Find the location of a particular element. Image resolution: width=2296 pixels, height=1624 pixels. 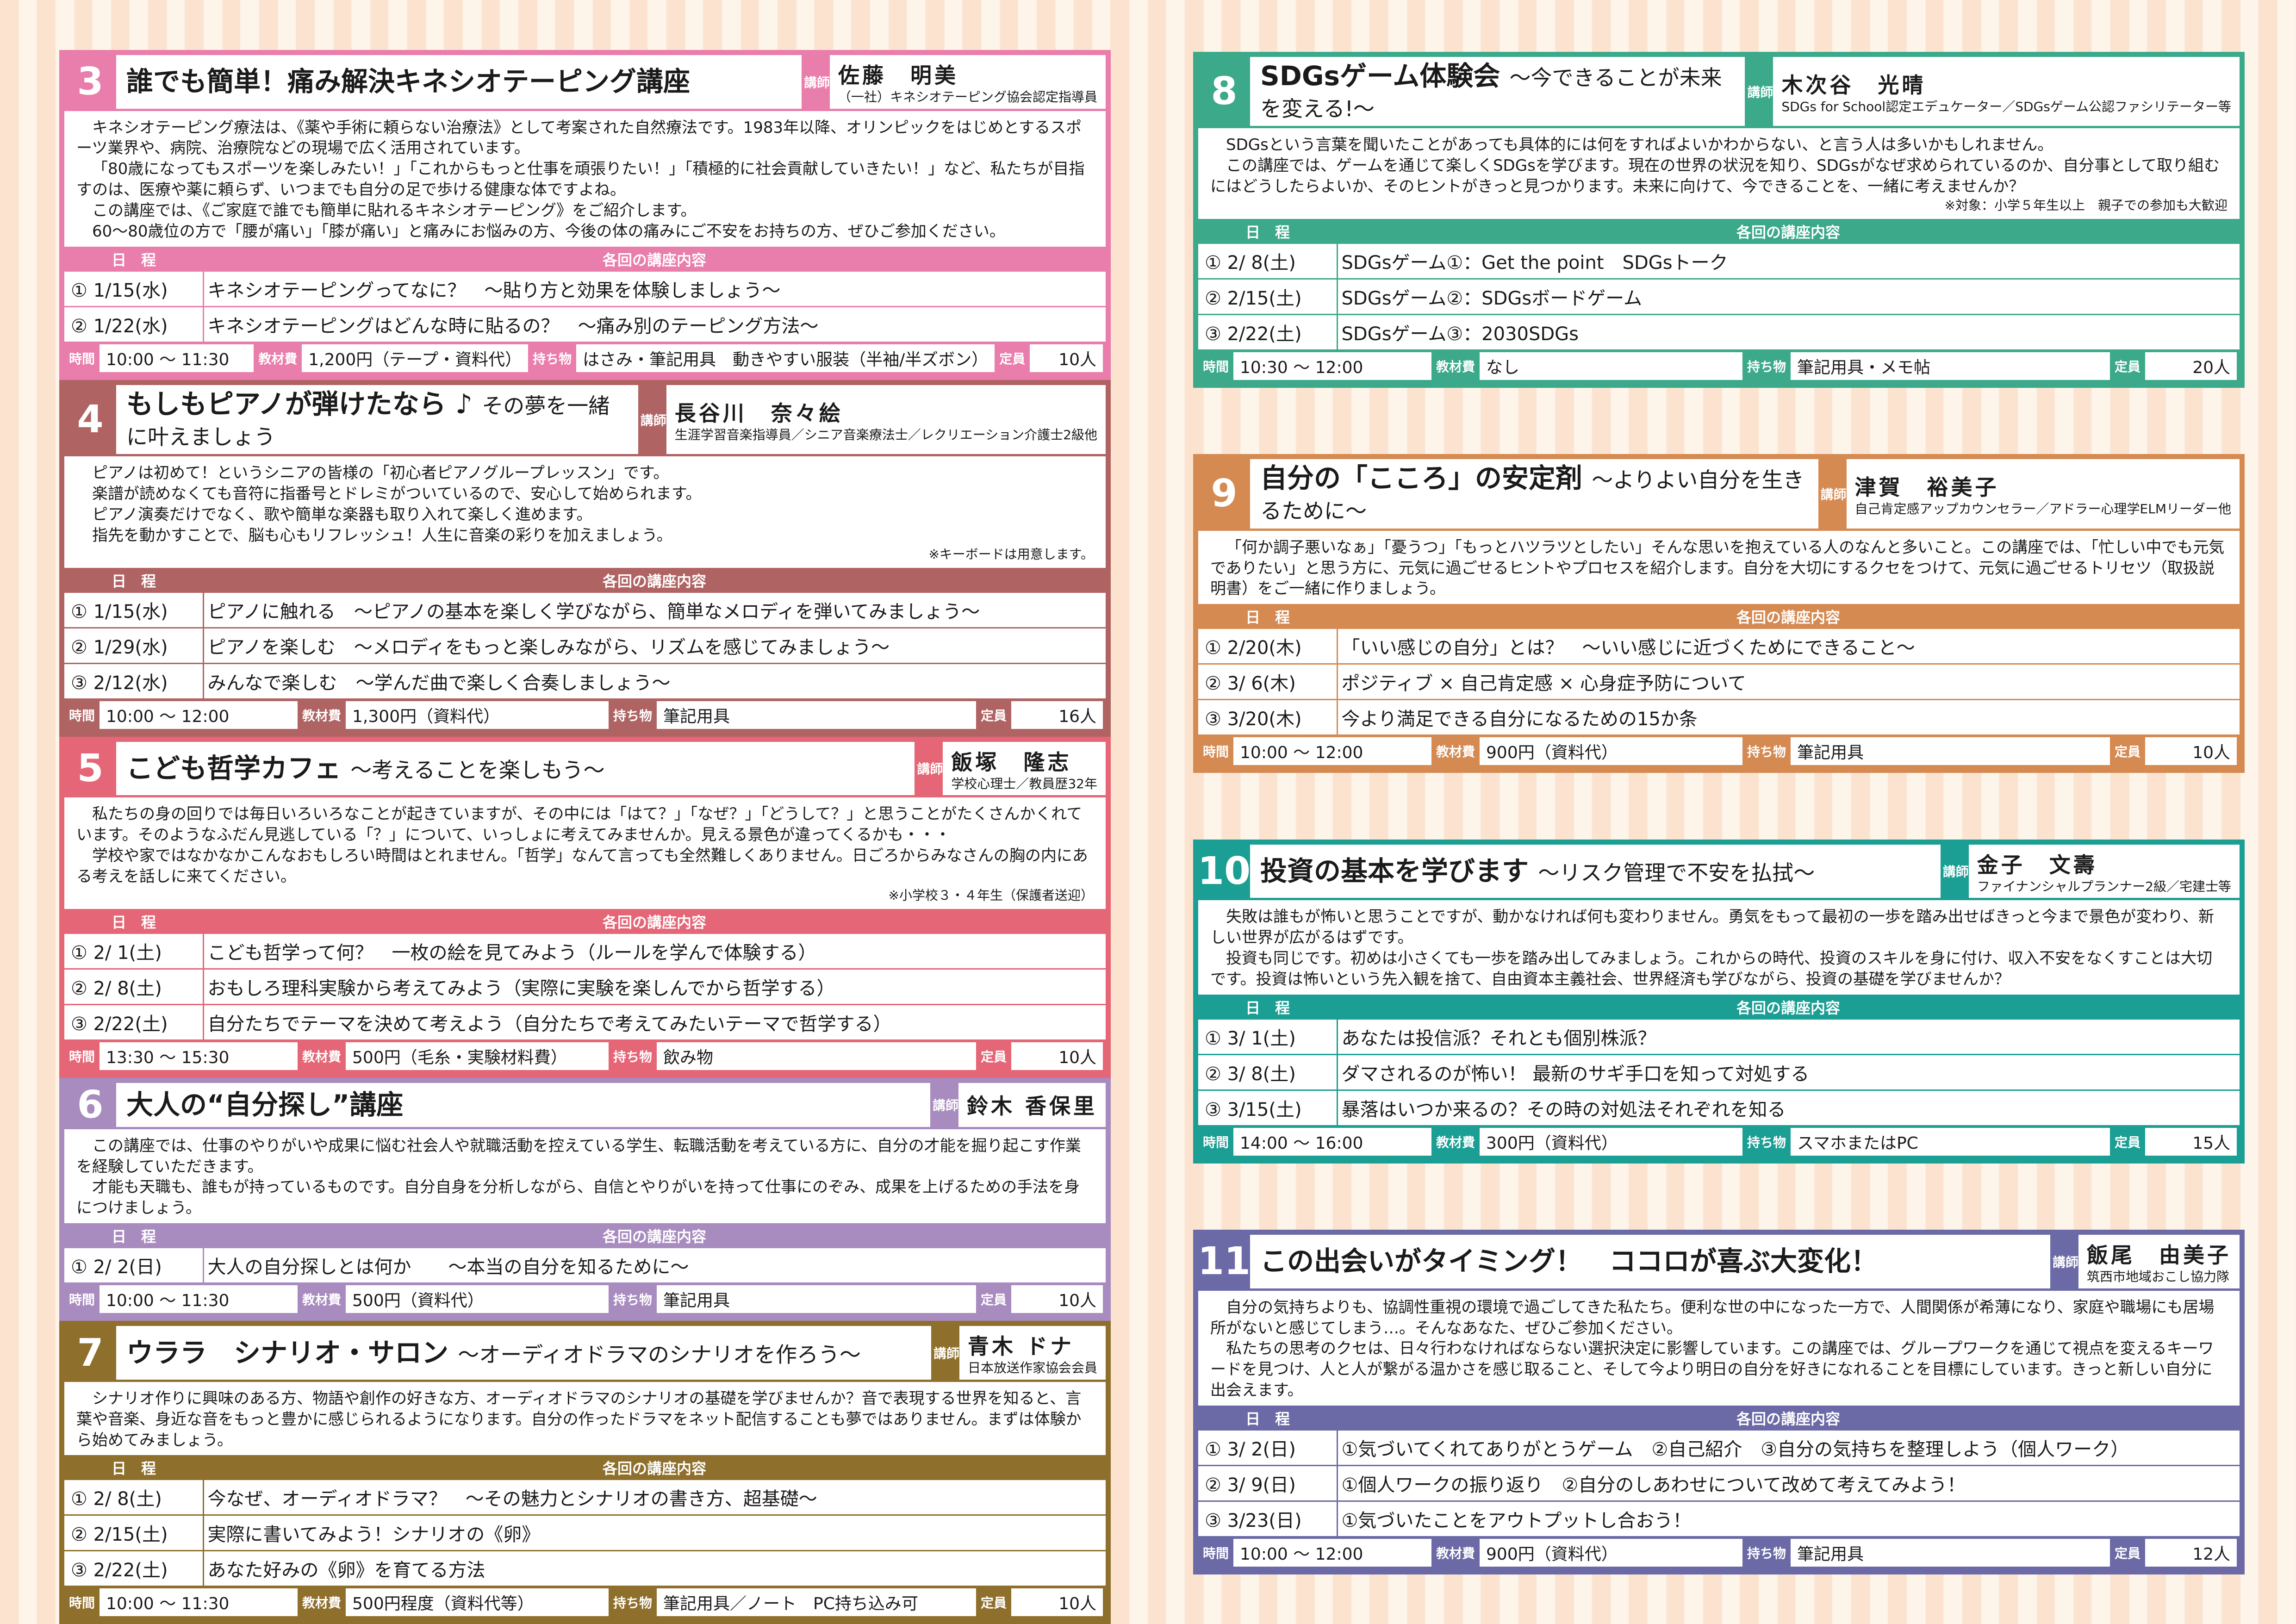

session-content: ①気づいたことをアウトプットし合おう！ is located at coordinates (1788, 1518).